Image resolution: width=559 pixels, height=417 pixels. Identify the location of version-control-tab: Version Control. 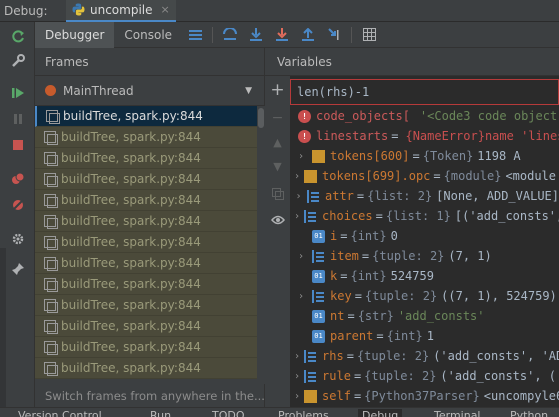
(60, 413).